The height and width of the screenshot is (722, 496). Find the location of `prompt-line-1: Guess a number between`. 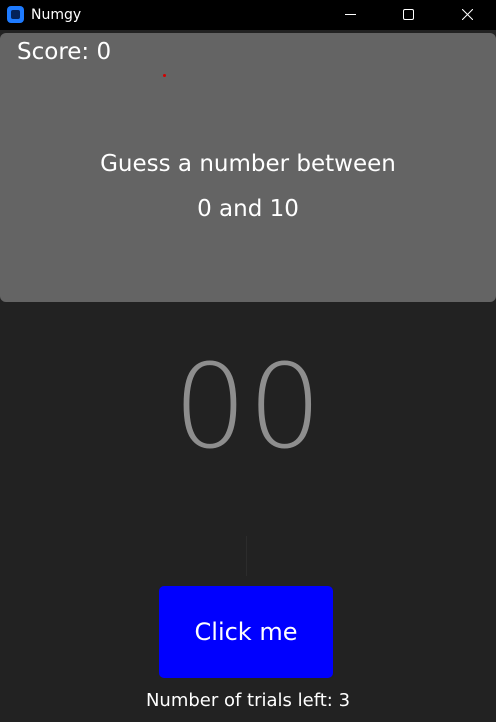

prompt-line-1: Guess a number between is located at coordinates (248, 164).